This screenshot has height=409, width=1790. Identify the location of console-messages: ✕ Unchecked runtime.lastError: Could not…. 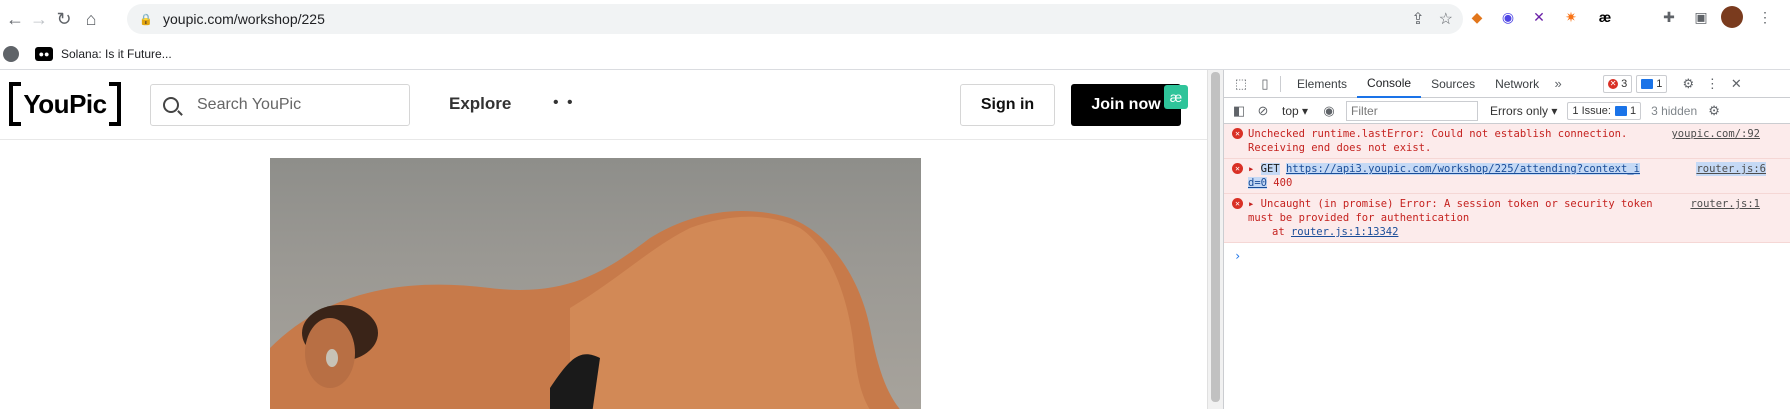
(1507, 196).